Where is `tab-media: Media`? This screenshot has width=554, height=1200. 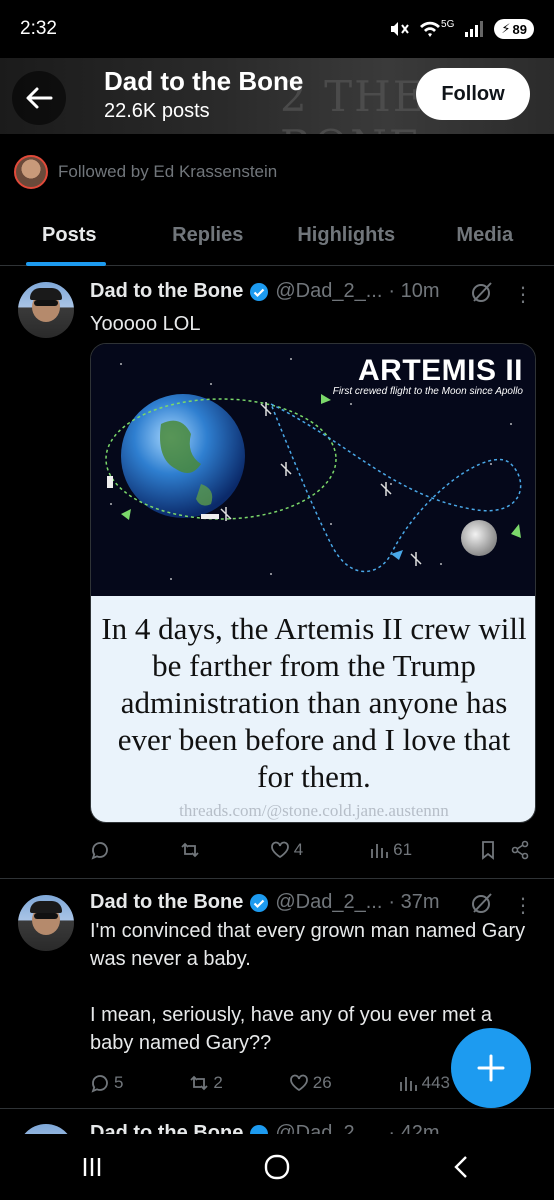 tab-media: Media is located at coordinates (485, 235).